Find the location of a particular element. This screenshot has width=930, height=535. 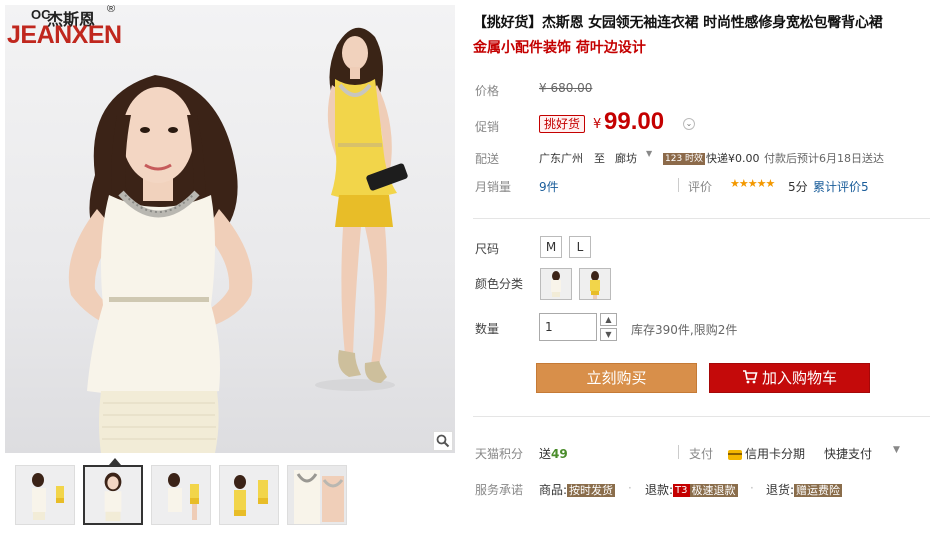

cart-icon is located at coordinates (750, 377).